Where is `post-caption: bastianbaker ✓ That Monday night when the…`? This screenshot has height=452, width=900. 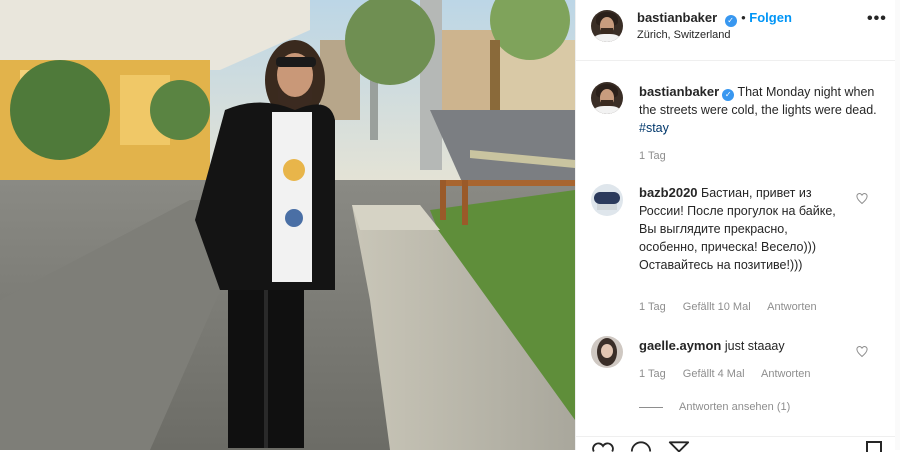 post-caption: bastianbaker ✓ That Monday night when the… is located at coordinates (759, 110).